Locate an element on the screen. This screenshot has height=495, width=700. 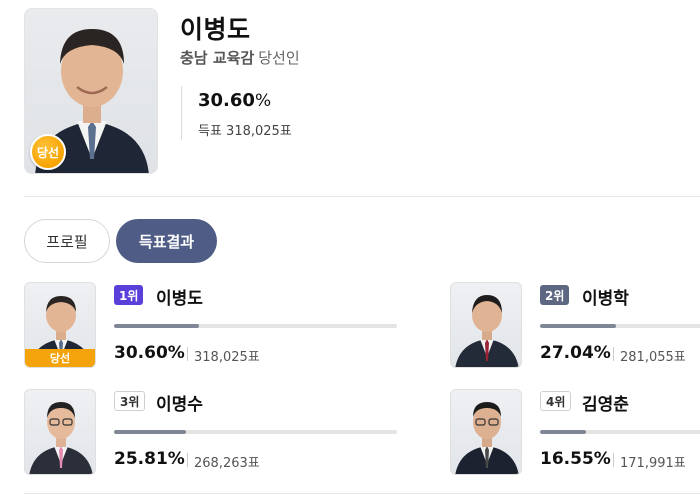
candidate-4-name: 김영춘 is located at coordinates (605, 402).